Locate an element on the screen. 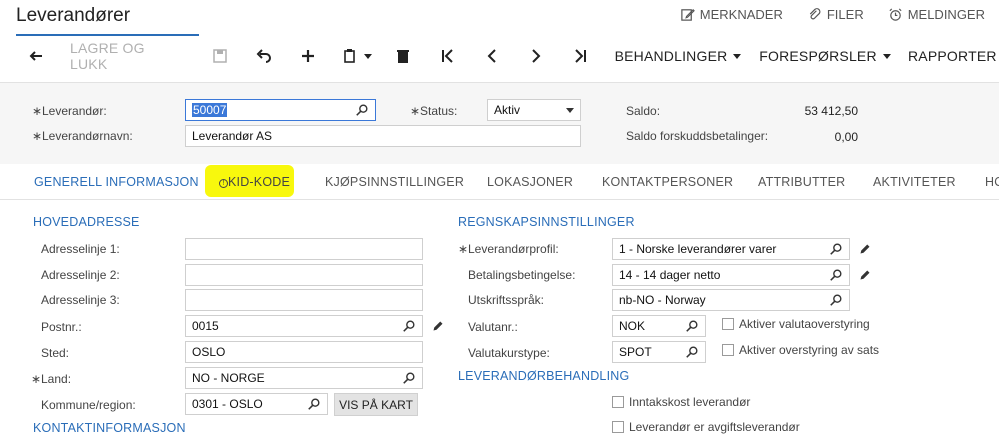 This screenshot has height=444, width=999. messages-link: MELDINGER is located at coordinates (936, 14).